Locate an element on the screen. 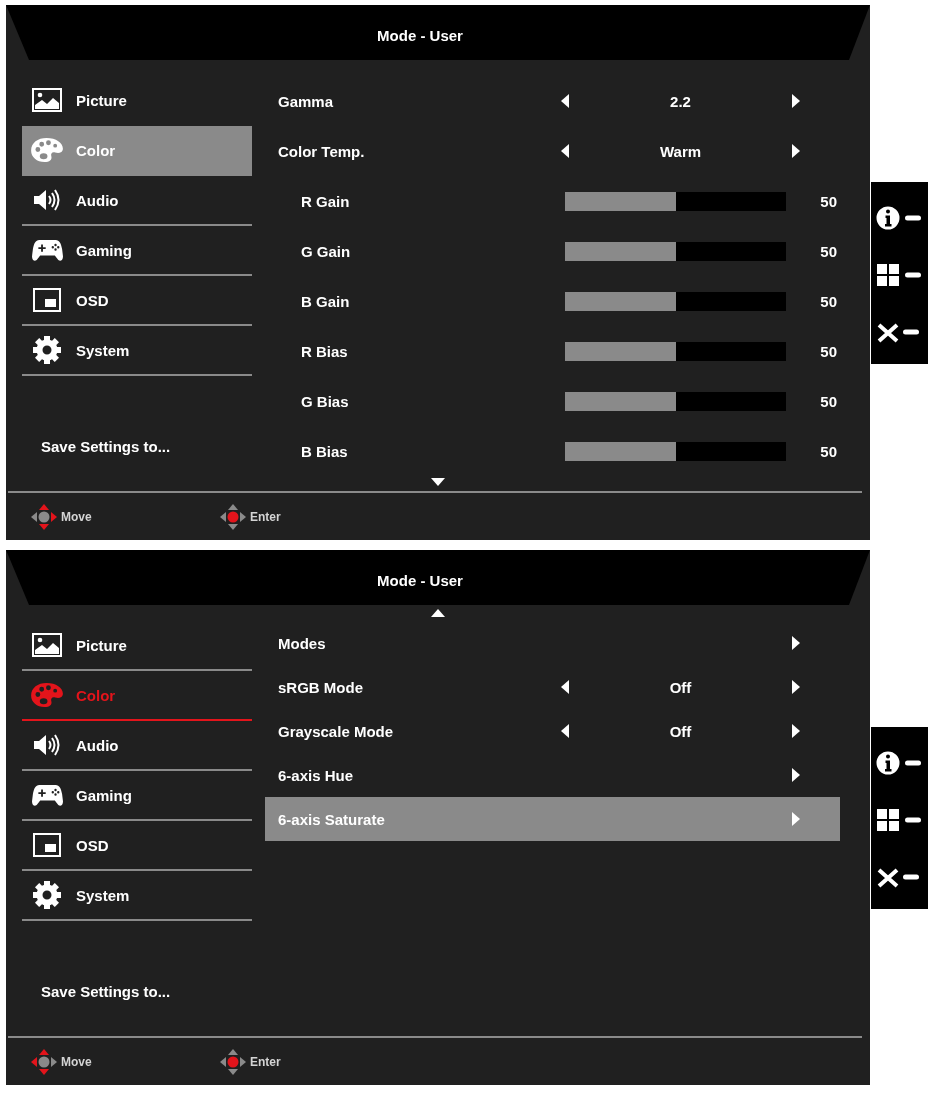 The image size is (950, 1100). menu-row: Modes is located at coordinates (552, 643).